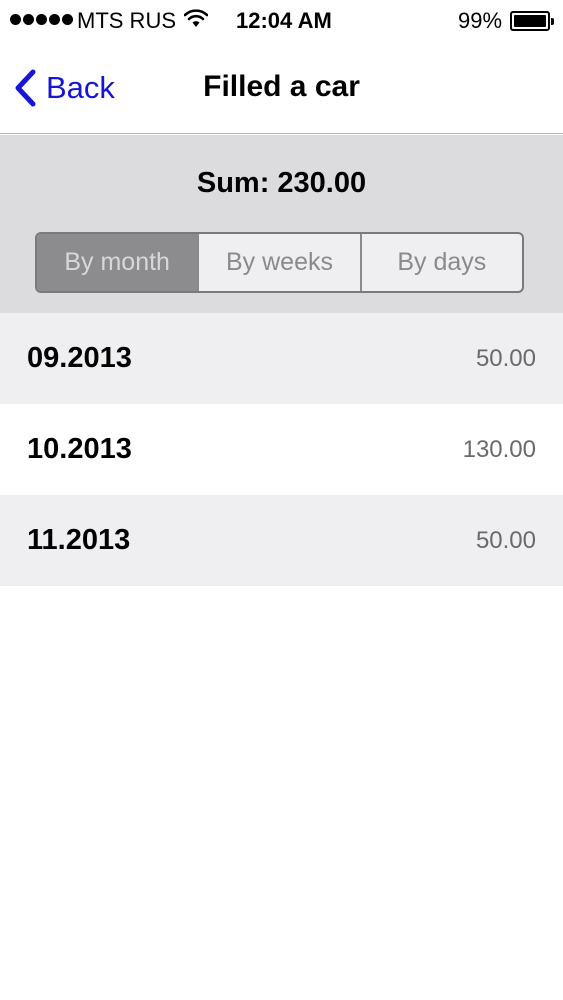 The image size is (563, 1000). I want to click on period-segmented-control: By month By weeks By days, so click(279, 262).